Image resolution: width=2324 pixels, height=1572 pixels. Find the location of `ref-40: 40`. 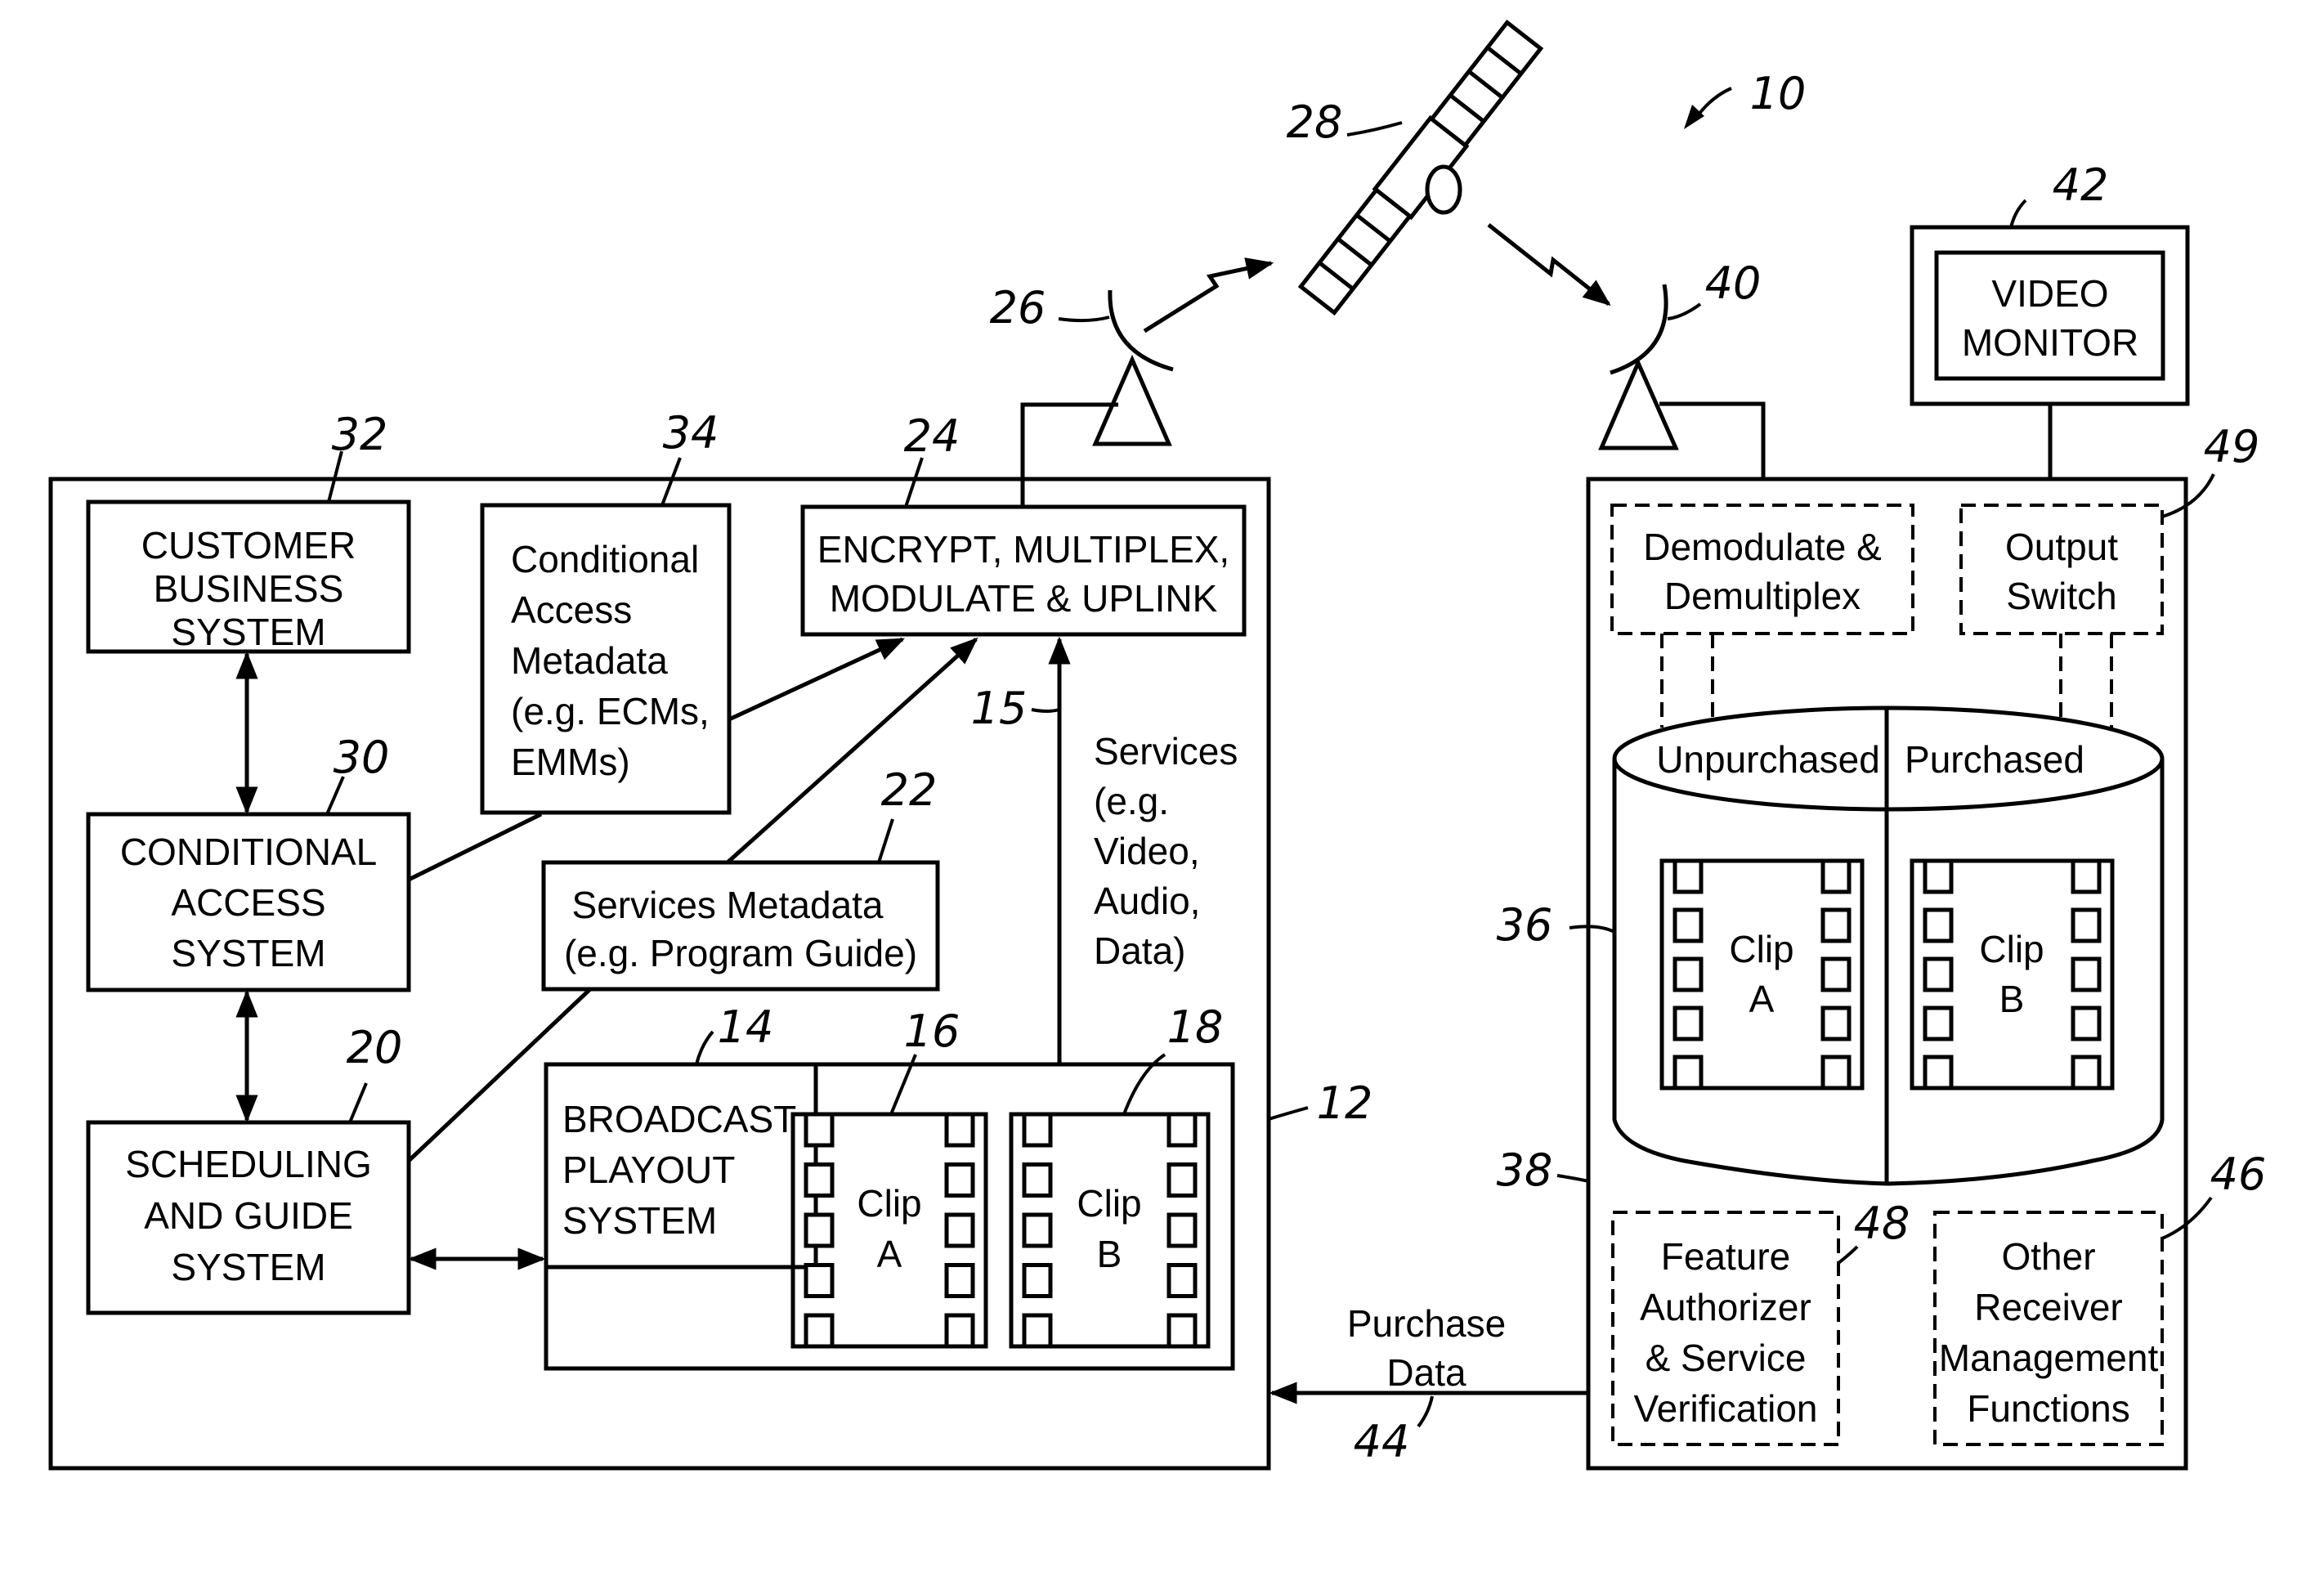

ref-40: 40 is located at coordinates (1734, 283).